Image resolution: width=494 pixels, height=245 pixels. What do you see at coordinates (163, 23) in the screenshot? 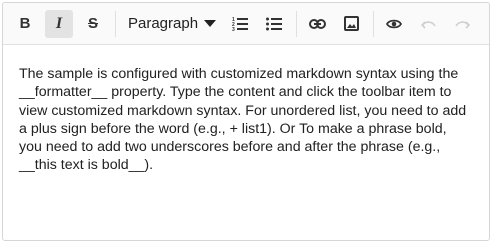
I see `format-dropdown-label: Paragraph` at bounding box center [163, 23].